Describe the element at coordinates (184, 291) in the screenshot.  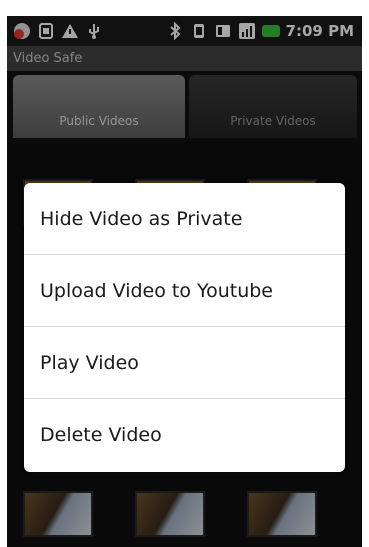
I see `menu-item-upload-youtube: Upload Video to Youtube` at that location.